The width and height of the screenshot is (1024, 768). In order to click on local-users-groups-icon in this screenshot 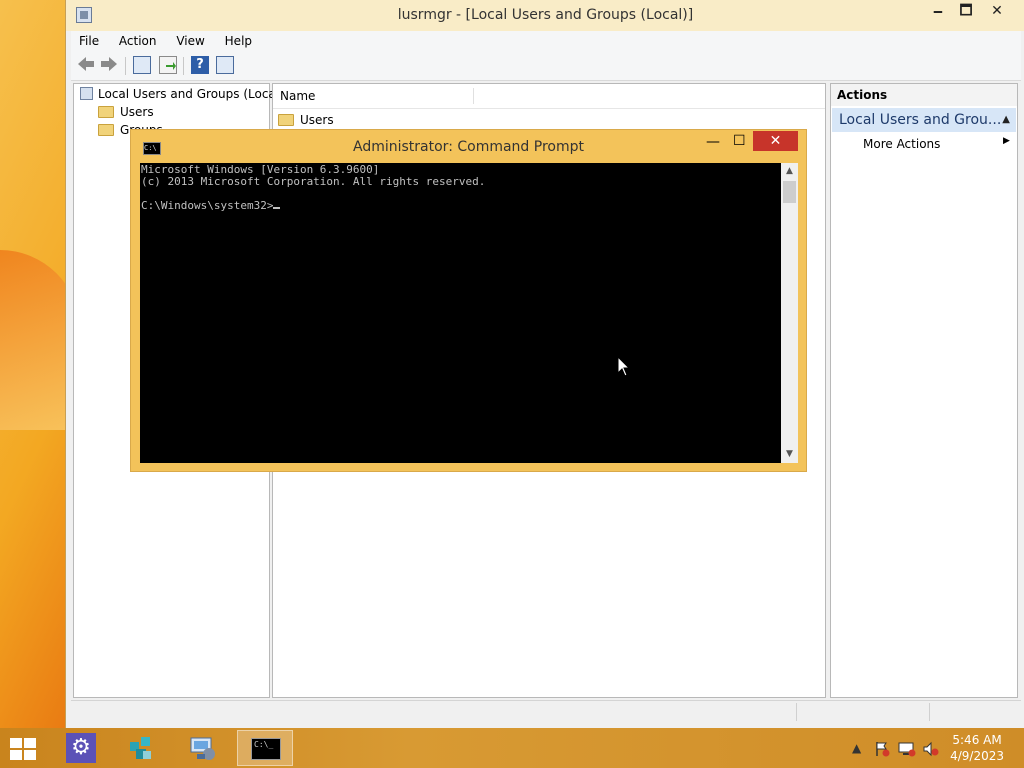, I will do `click(86, 93)`.